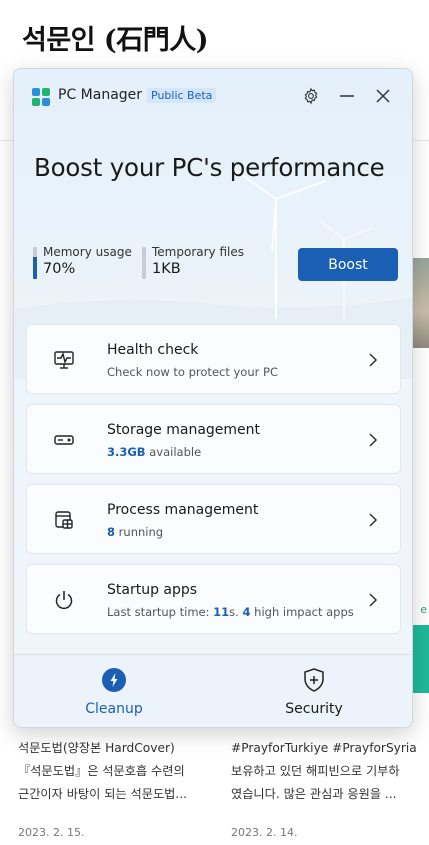 The height and width of the screenshot is (845, 429). What do you see at coordinates (236, 612) in the screenshot?
I see `startup-time-unit: s.` at bounding box center [236, 612].